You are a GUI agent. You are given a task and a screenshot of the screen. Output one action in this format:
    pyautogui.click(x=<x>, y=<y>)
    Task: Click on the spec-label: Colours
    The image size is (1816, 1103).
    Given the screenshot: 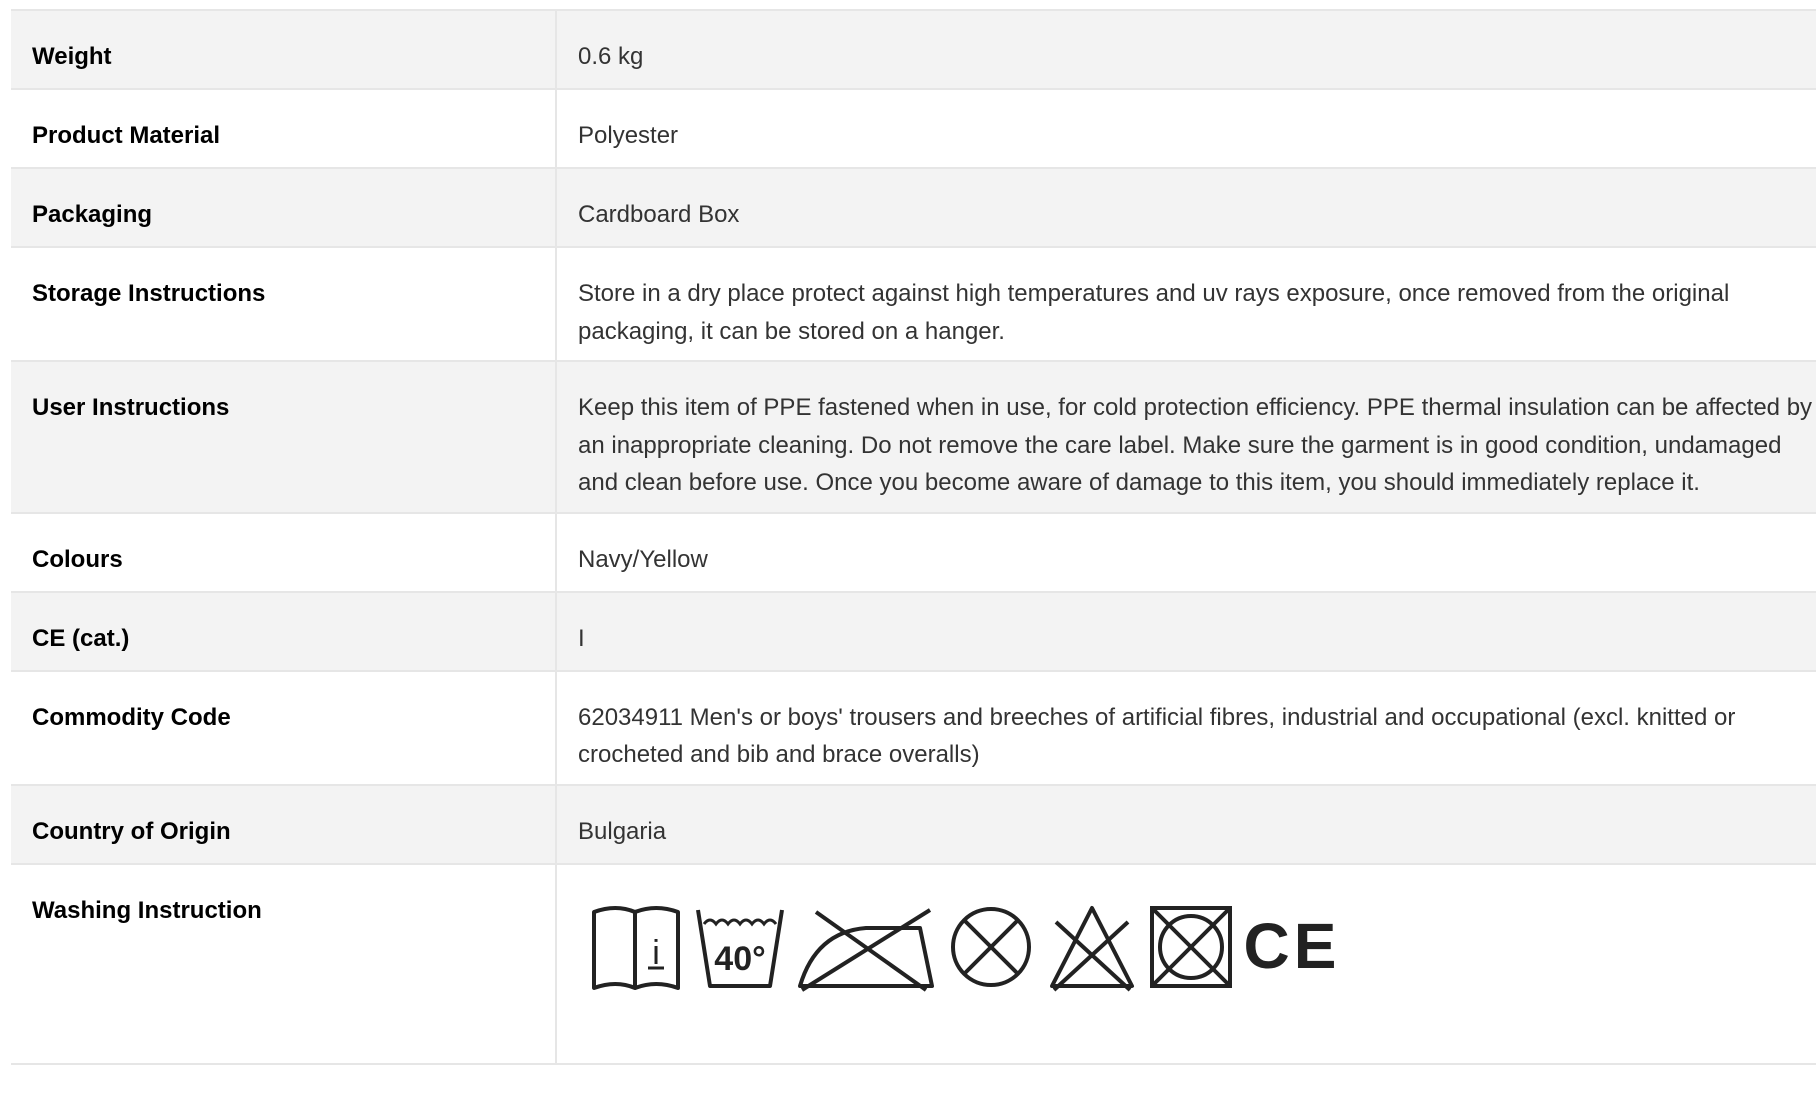 What is the action you would take?
    pyautogui.click(x=284, y=552)
    